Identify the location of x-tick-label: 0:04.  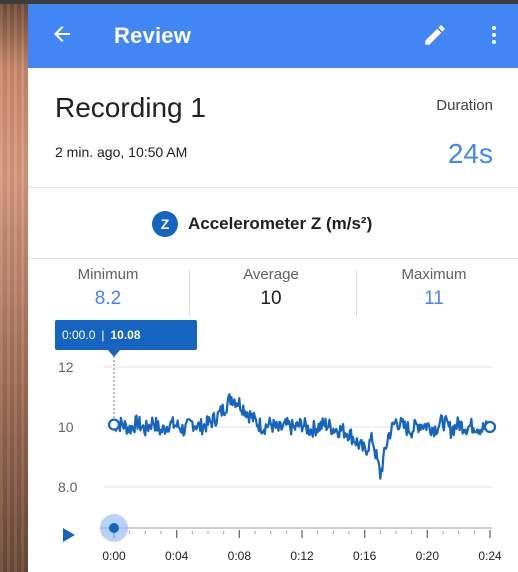
(177, 556).